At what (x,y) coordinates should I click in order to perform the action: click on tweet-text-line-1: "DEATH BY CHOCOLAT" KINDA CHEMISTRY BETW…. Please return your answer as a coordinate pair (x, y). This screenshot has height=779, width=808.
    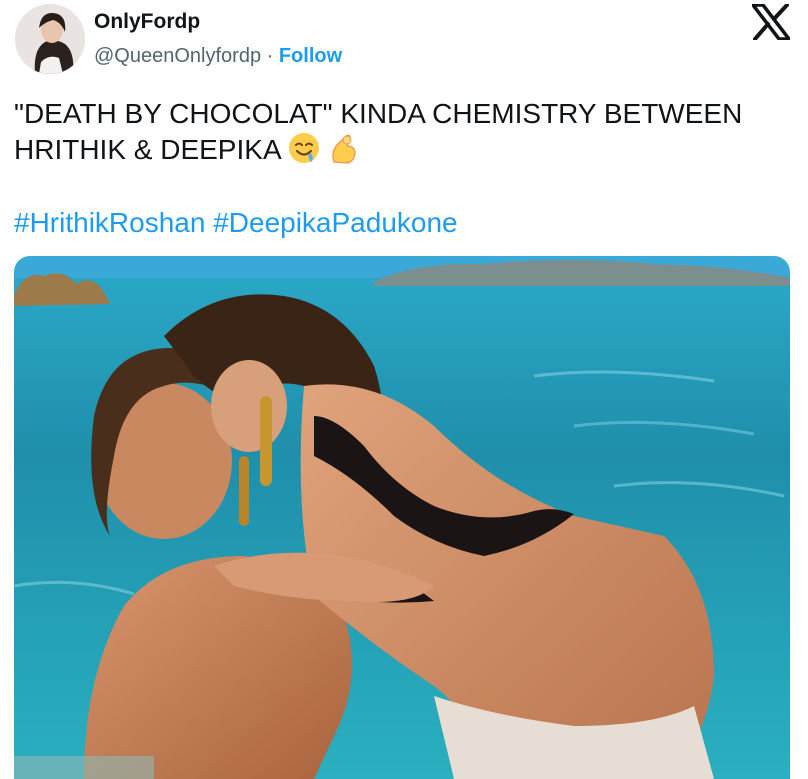
    Looking at the image, I should click on (378, 113).